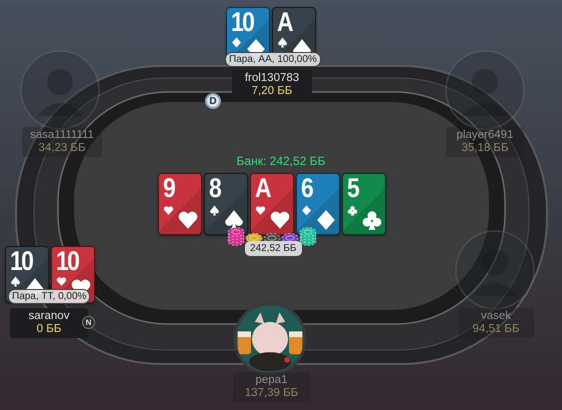  What do you see at coordinates (281, 161) in the screenshot?
I see `pot-total: Банк: 242,52 ББ` at bounding box center [281, 161].